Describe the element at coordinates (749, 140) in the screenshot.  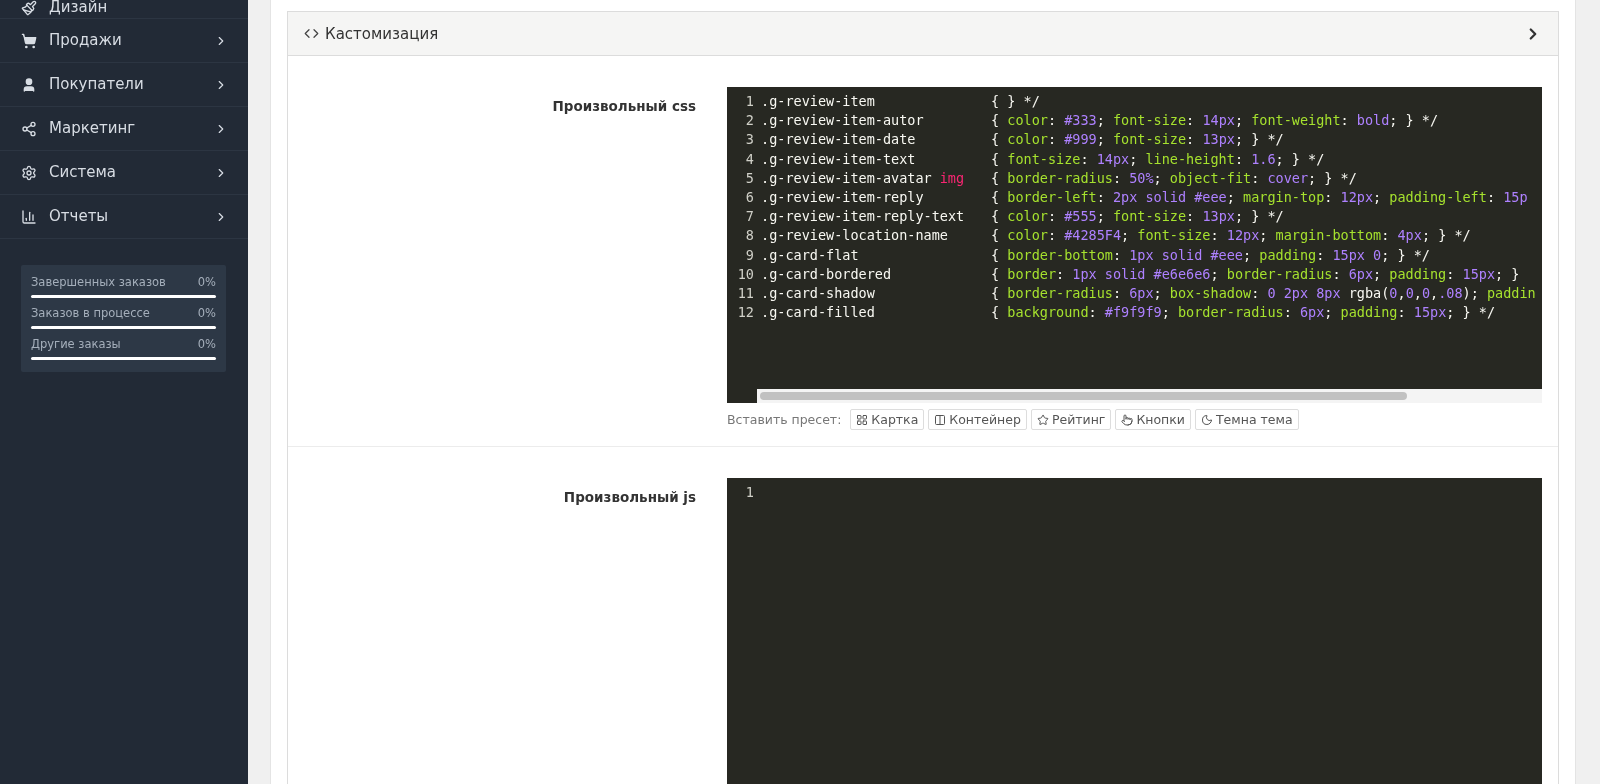
I see `line-number: 3` at that location.